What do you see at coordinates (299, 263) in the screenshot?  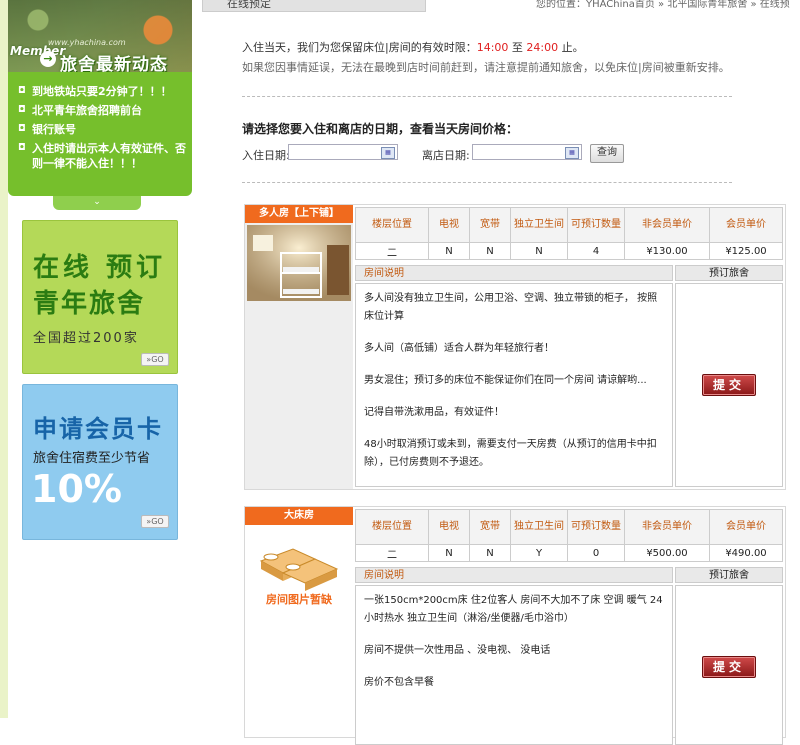 I see `room-photo` at bounding box center [299, 263].